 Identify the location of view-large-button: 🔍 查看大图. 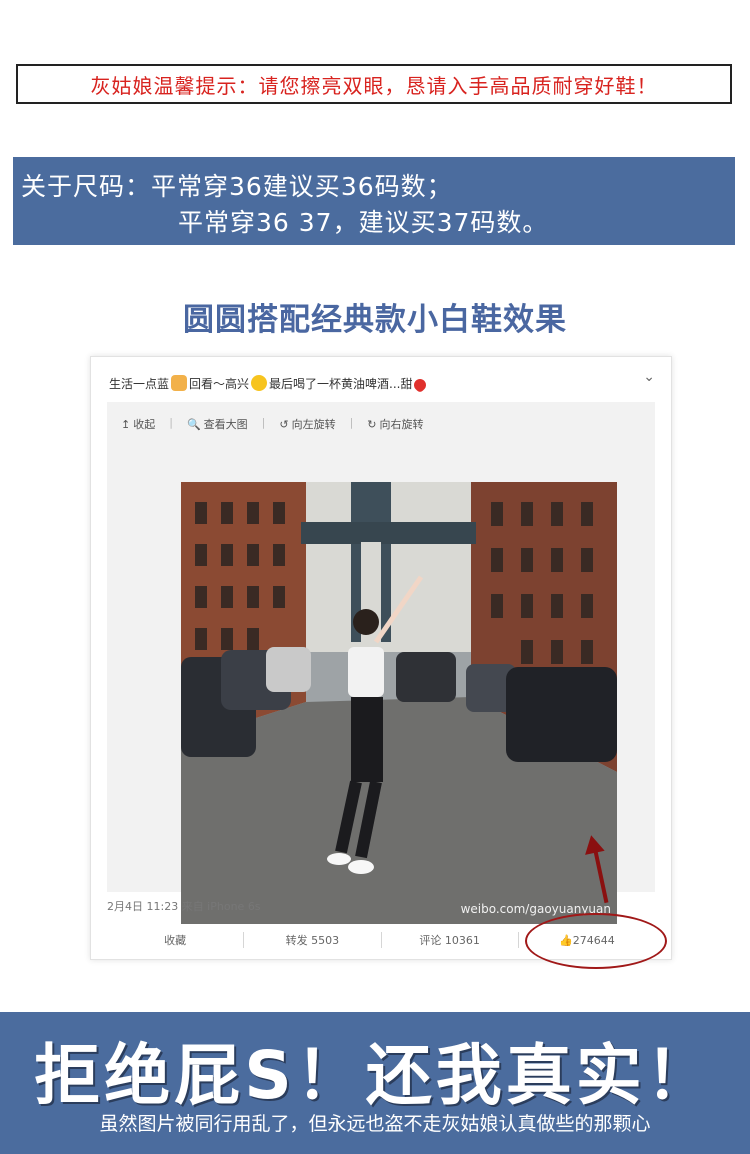
(217, 424).